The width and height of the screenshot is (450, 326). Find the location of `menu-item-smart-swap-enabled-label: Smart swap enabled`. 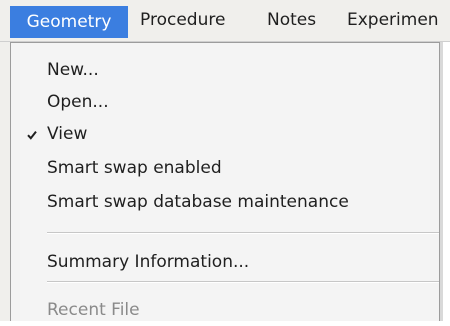

menu-item-smart-swap-enabled-label: Smart swap enabled is located at coordinates (134, 168).